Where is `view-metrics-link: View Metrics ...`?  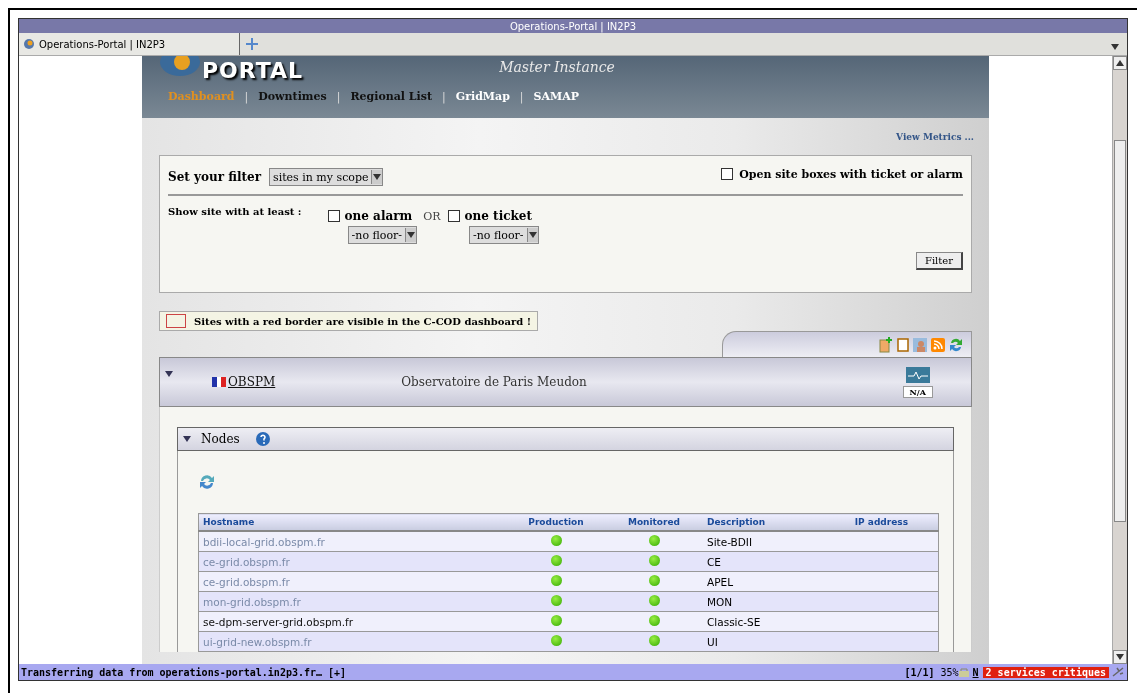 view-metrics-link: View Metrics ... is located at coordinates (935, 137).